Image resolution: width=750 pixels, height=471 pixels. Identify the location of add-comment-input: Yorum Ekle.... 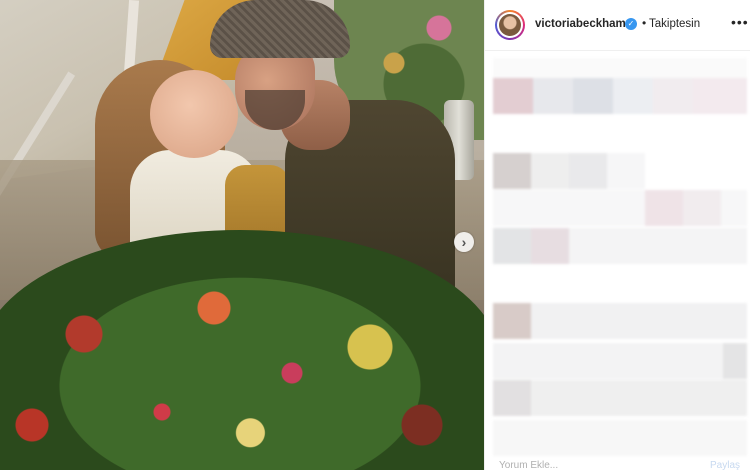
(528, 465).